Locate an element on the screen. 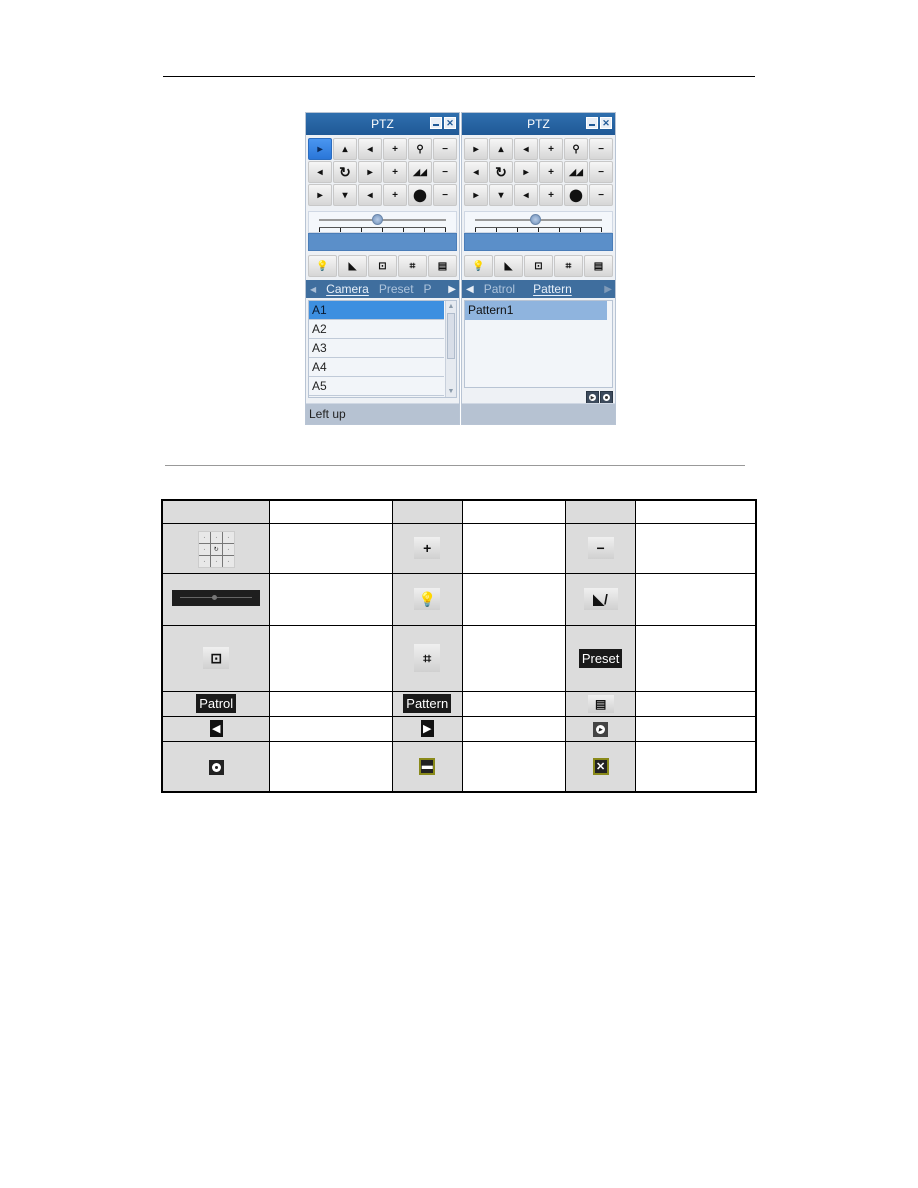  table-row: Patrol Pattern ▤ is located at coordinates (459, 703).